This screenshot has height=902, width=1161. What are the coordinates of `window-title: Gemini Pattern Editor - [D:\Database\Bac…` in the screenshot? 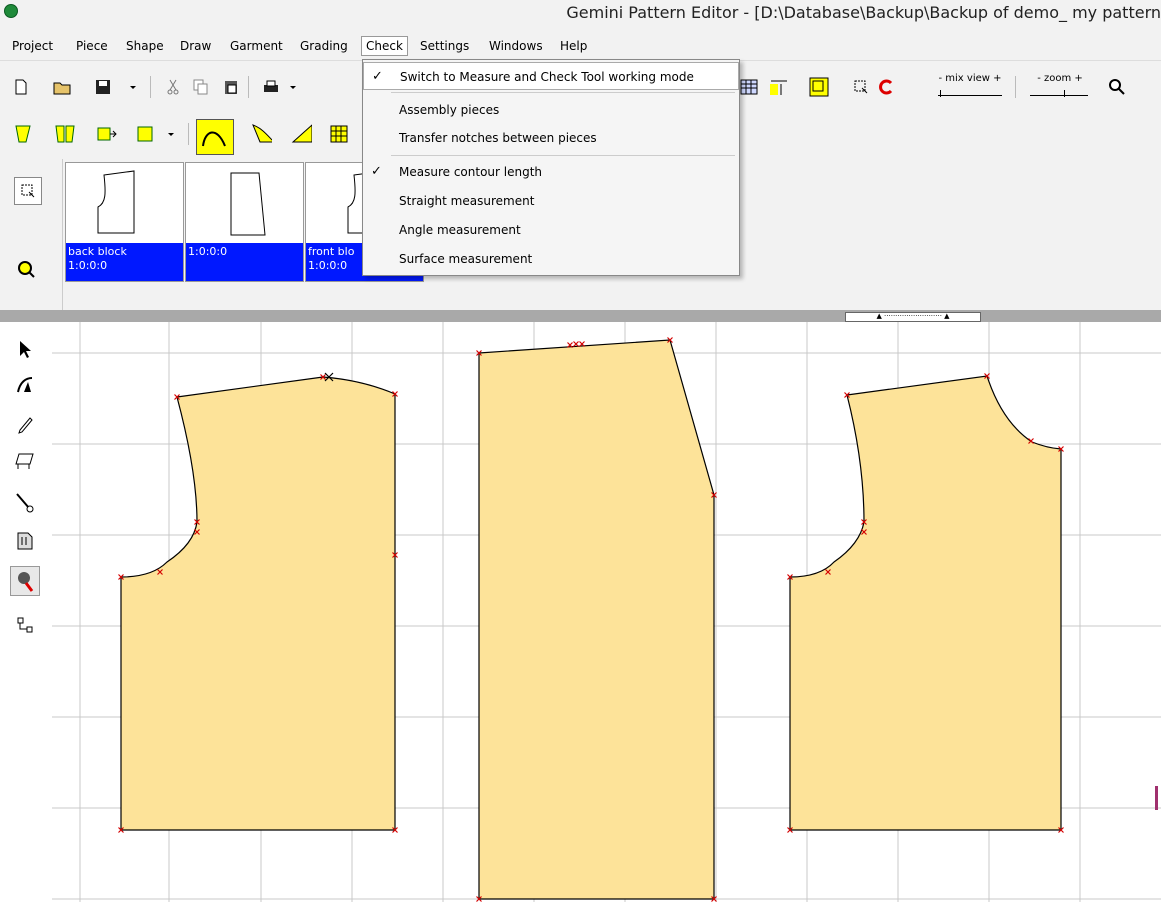 It's located at (863, 12).